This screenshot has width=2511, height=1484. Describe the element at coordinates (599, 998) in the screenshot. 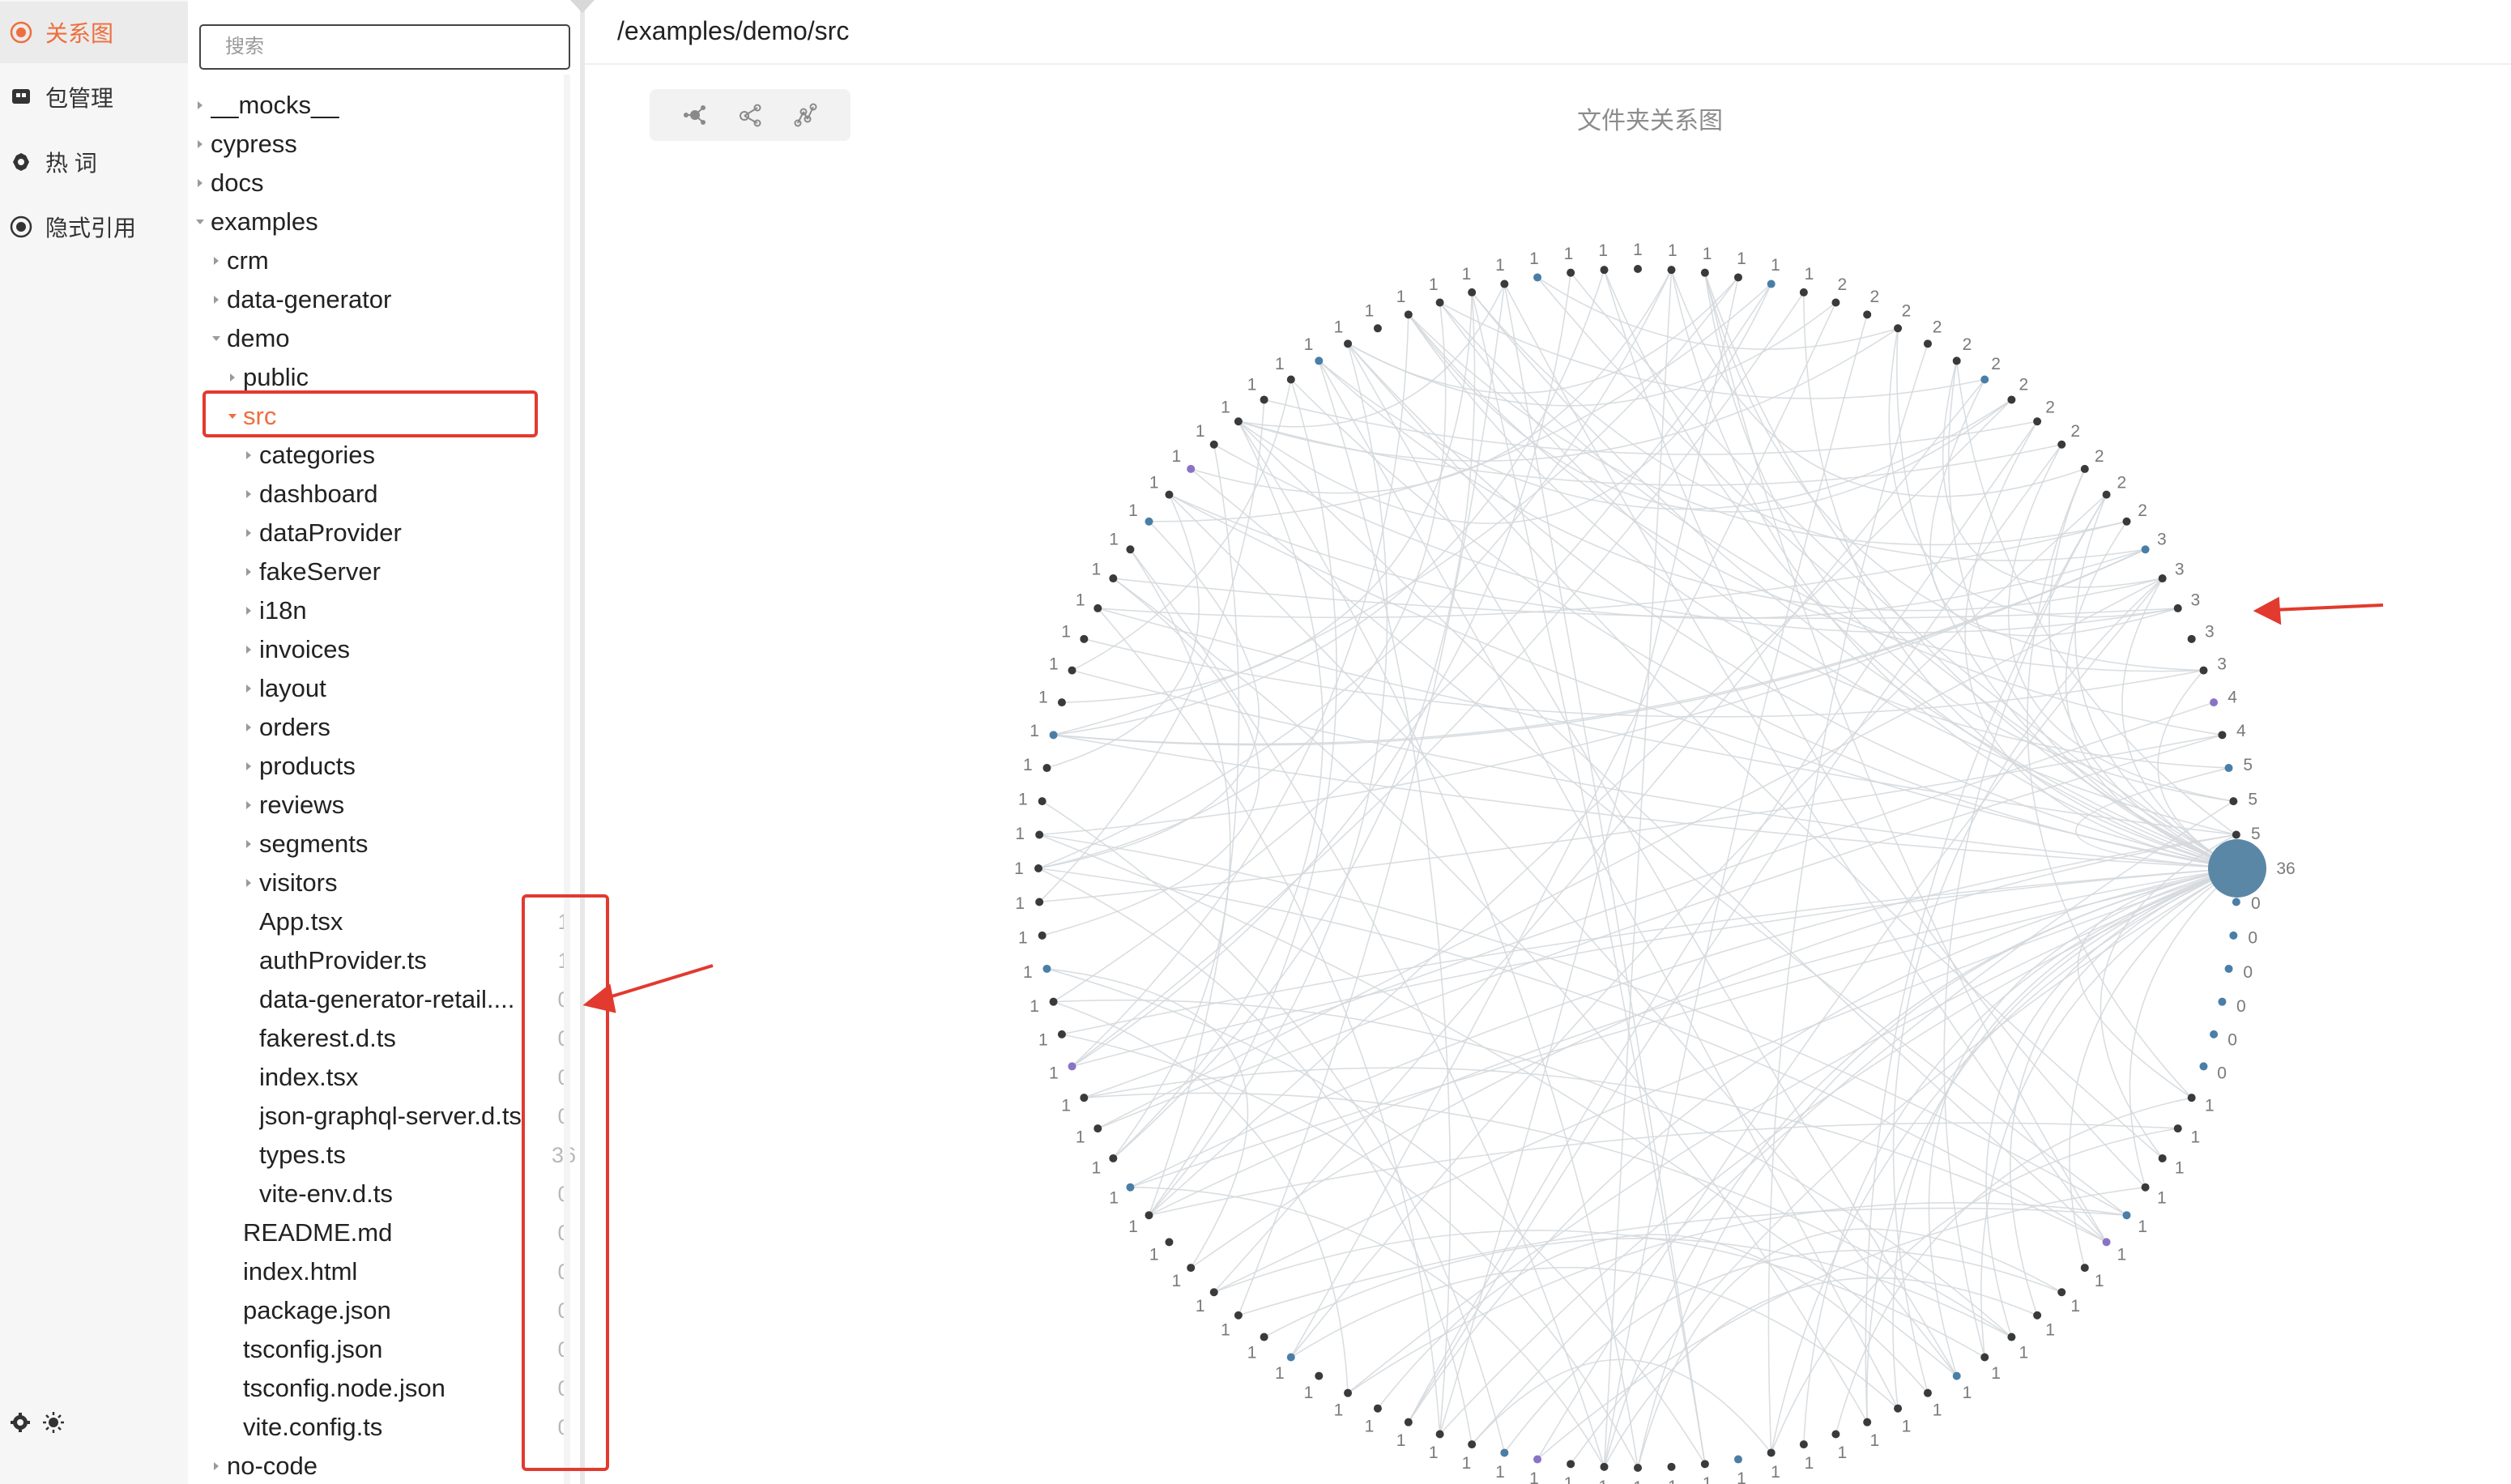

I see `annotation-arrowhead-left` at that location.